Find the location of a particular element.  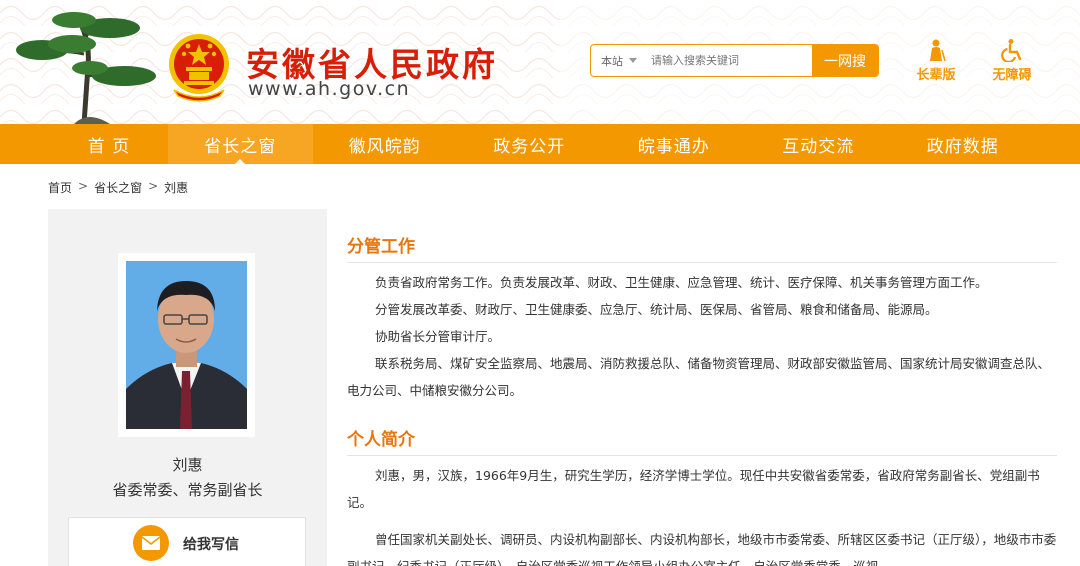

nav-services: 皖事通办 is located at coordinates (674, 144).